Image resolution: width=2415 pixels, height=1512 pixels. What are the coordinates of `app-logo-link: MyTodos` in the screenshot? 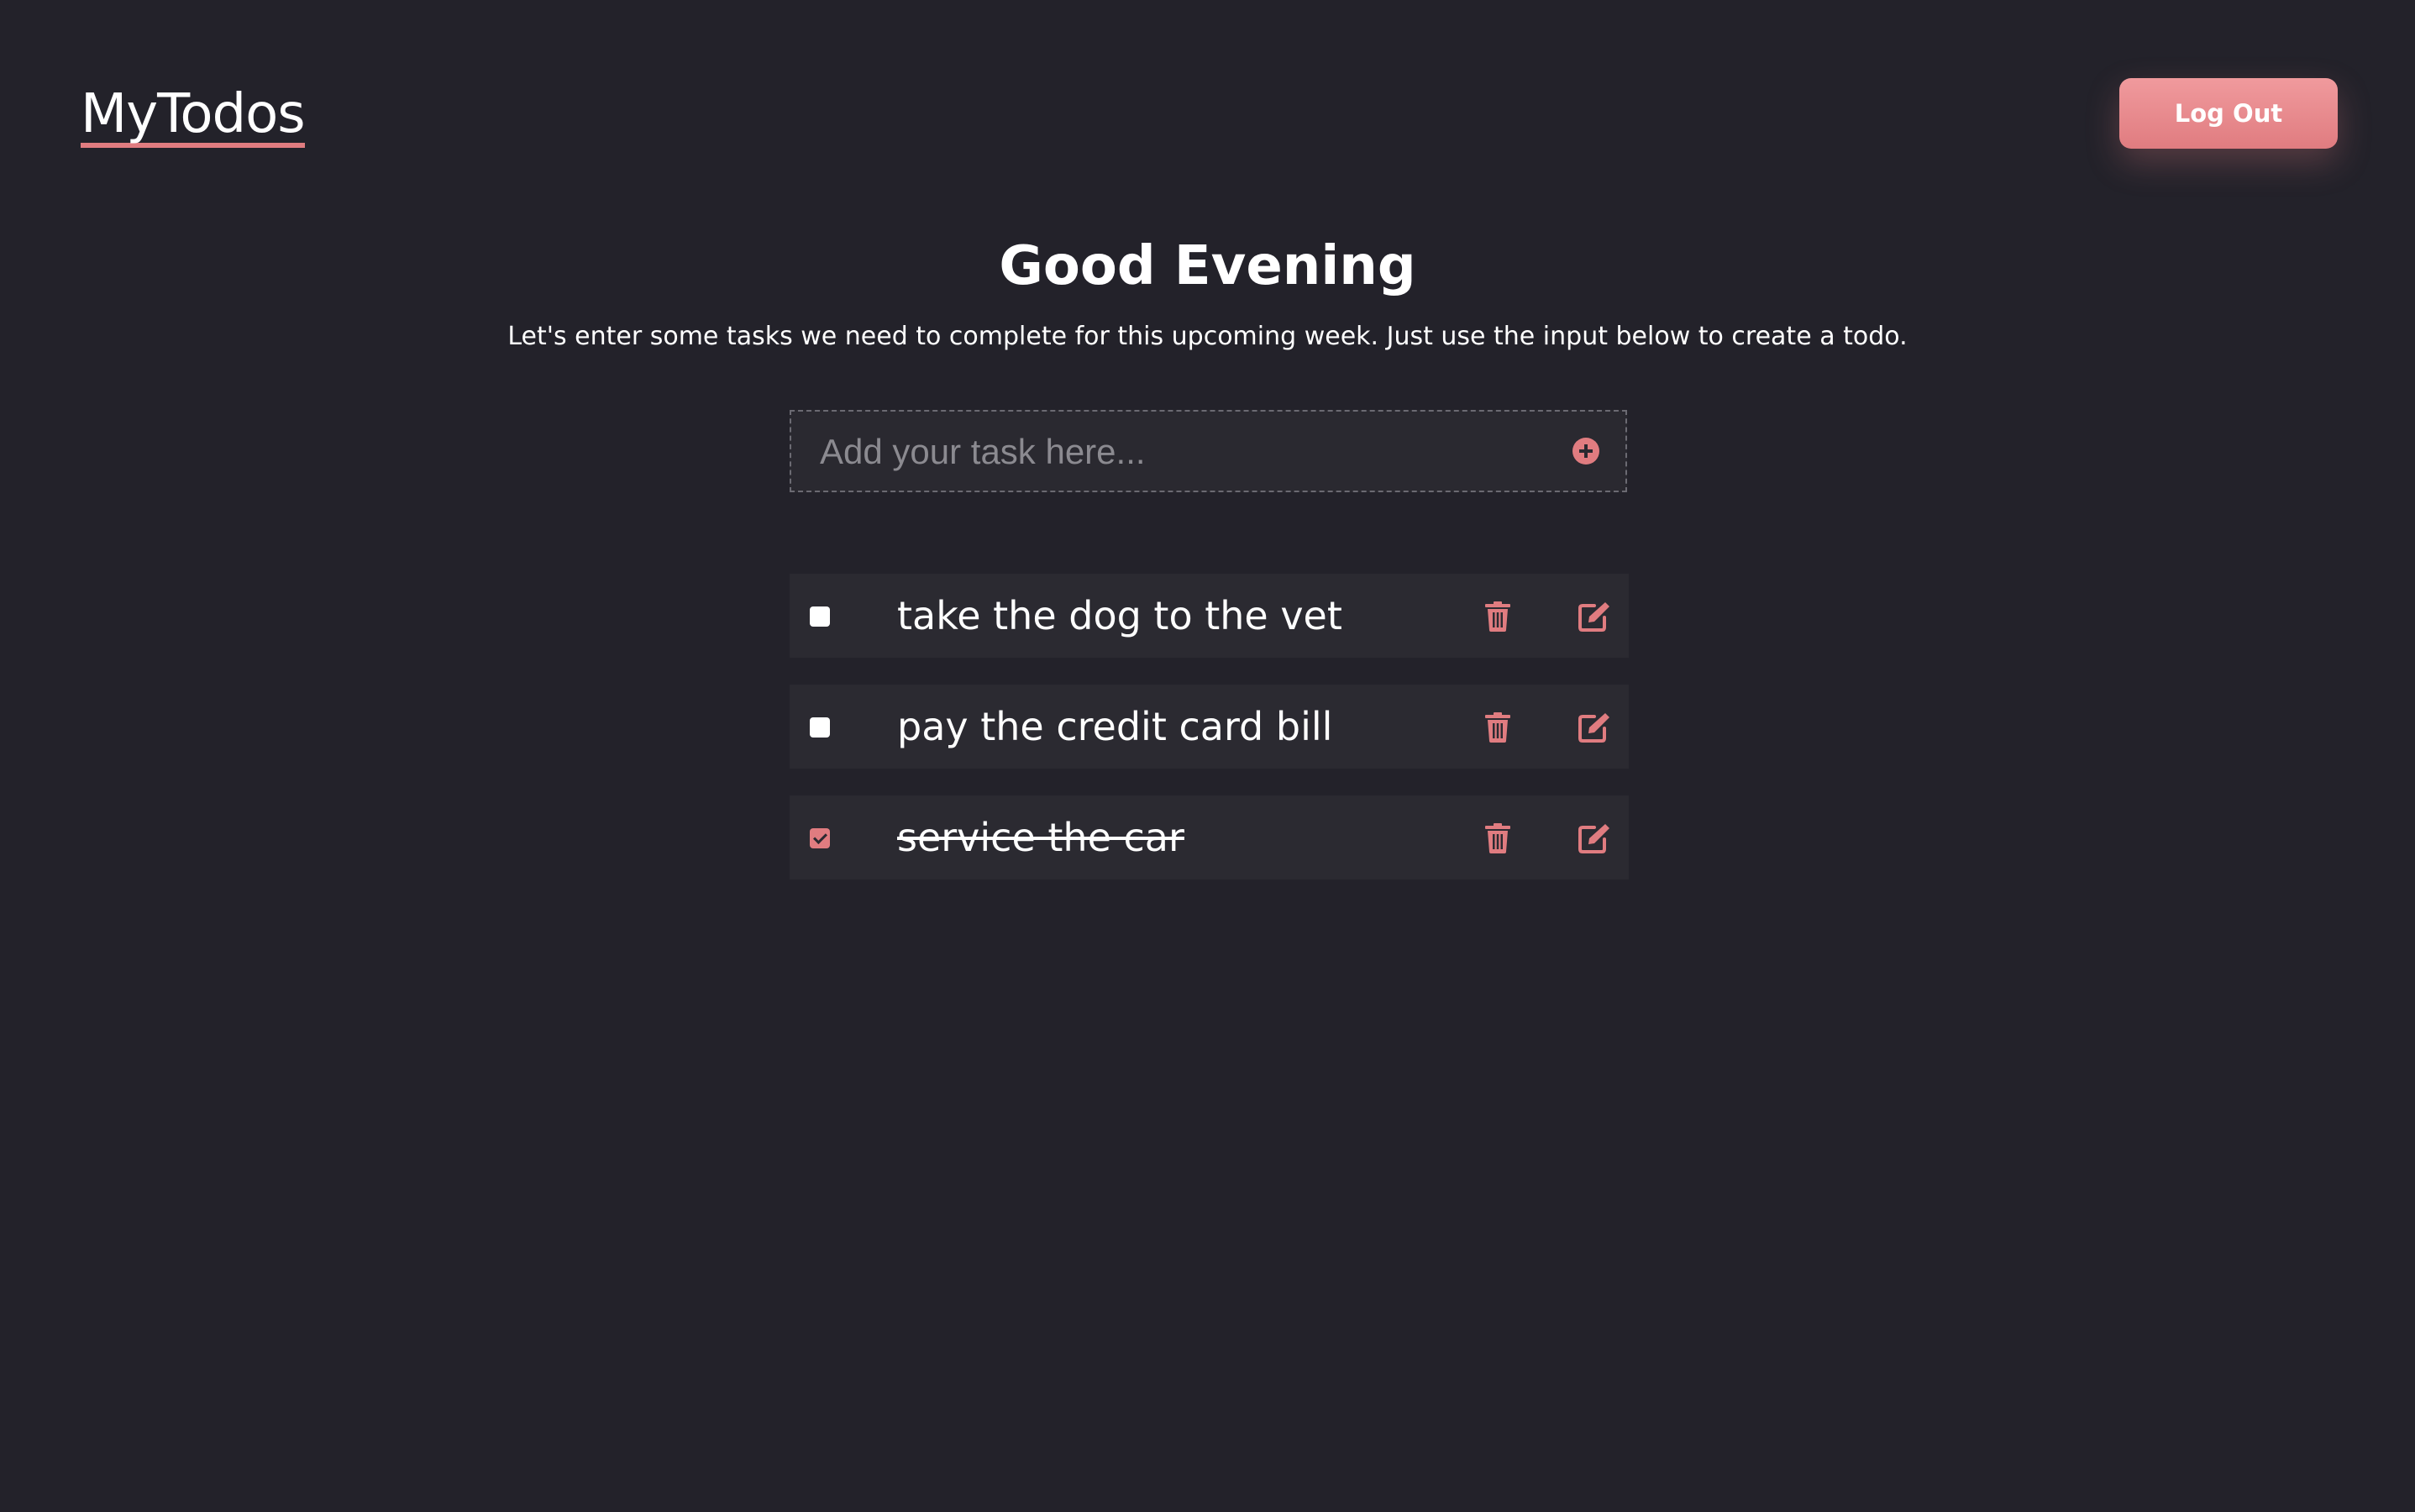 It's located at (193, 112).